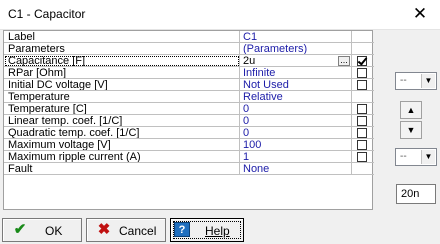 The image size is (440, 244). I want to click on ok-label: OK, so click(54, 231).